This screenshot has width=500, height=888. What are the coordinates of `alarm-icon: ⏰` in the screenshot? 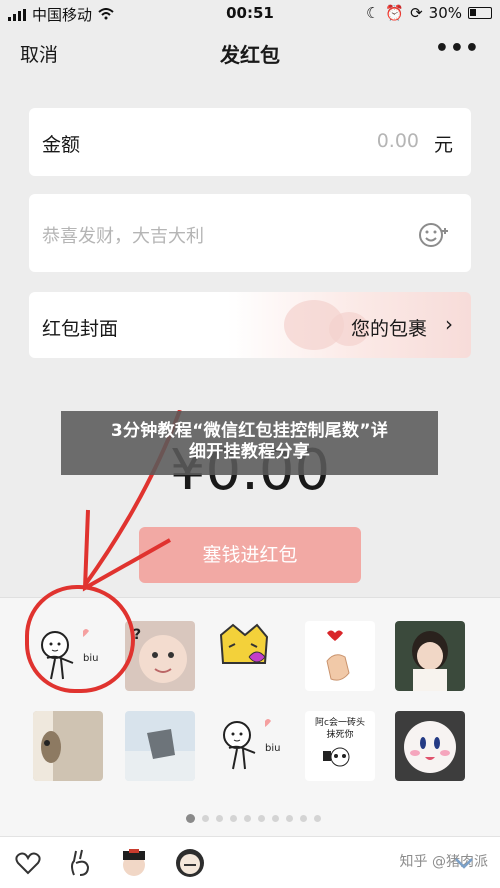 It's located at (395, 13).